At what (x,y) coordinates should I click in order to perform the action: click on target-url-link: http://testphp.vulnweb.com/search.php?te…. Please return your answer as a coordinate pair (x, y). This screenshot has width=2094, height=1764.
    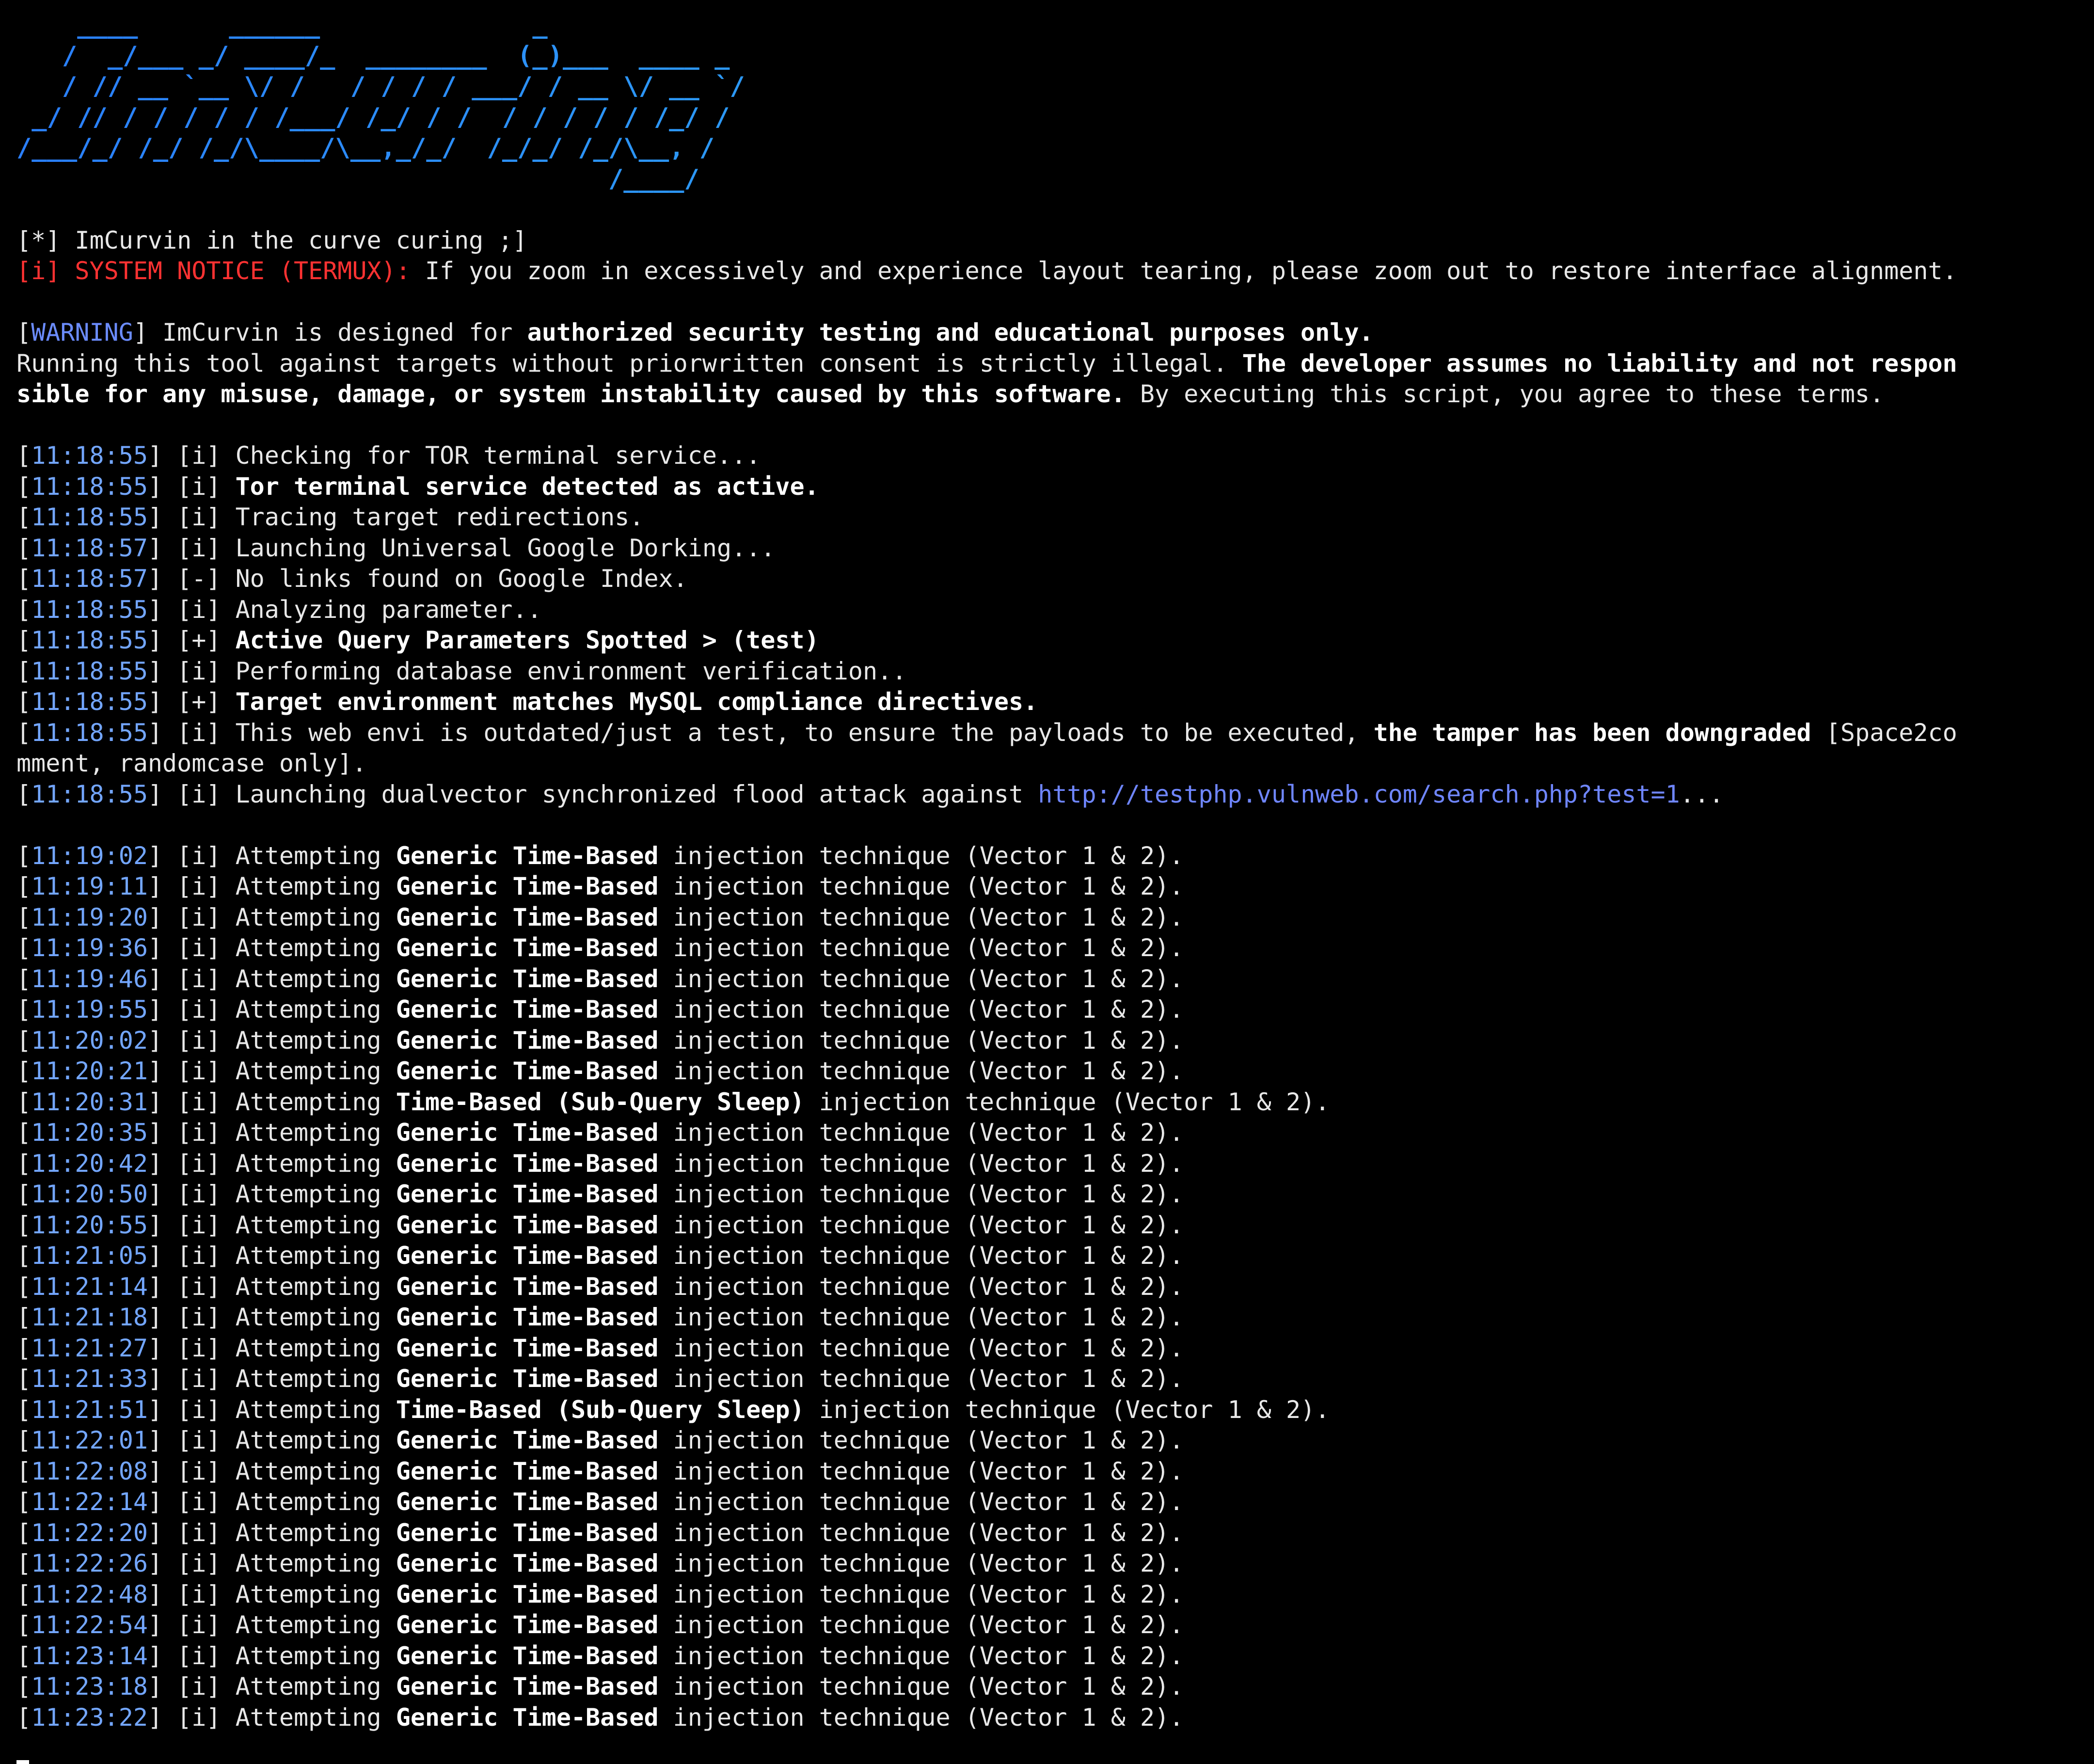
    Looking at the image, I should click on (1359, 794).